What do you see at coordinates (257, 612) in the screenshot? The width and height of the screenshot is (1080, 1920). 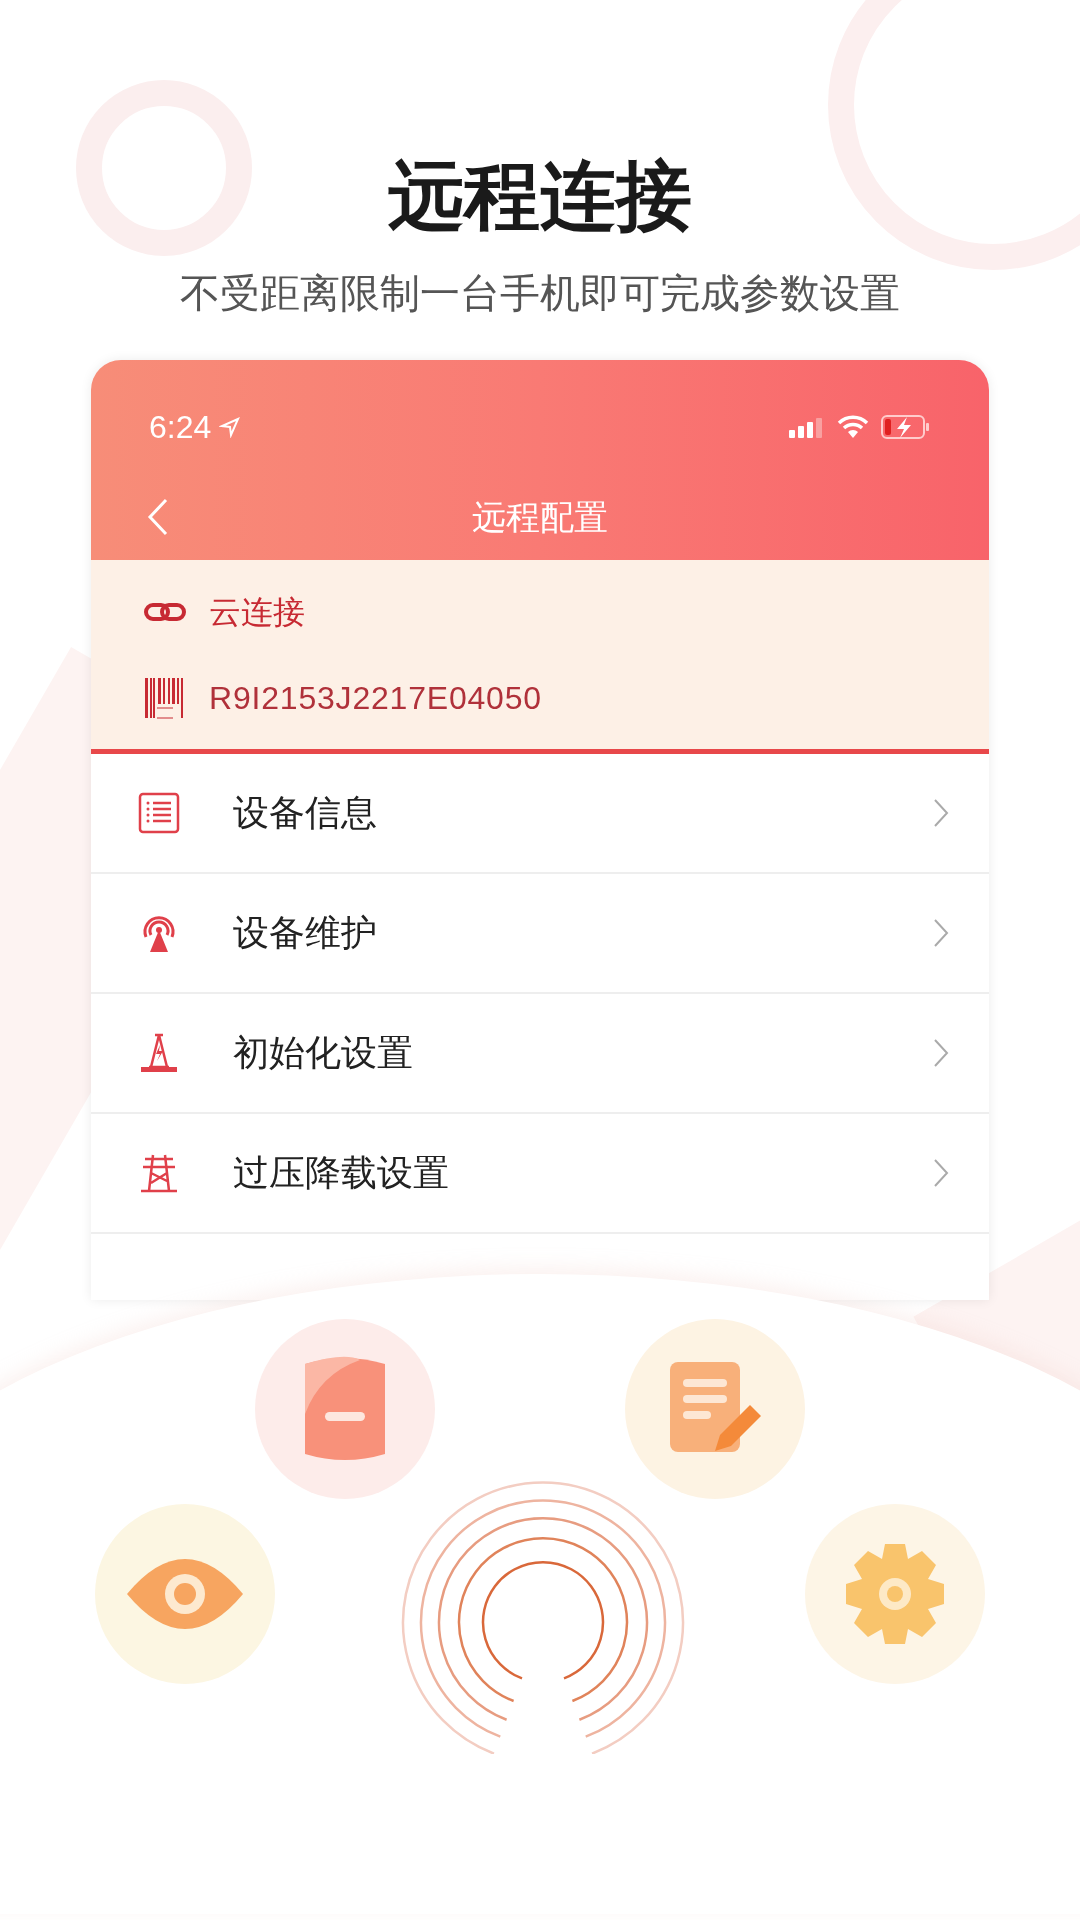 I see `connection-label: 云连接` at bounding box center [257, 612].